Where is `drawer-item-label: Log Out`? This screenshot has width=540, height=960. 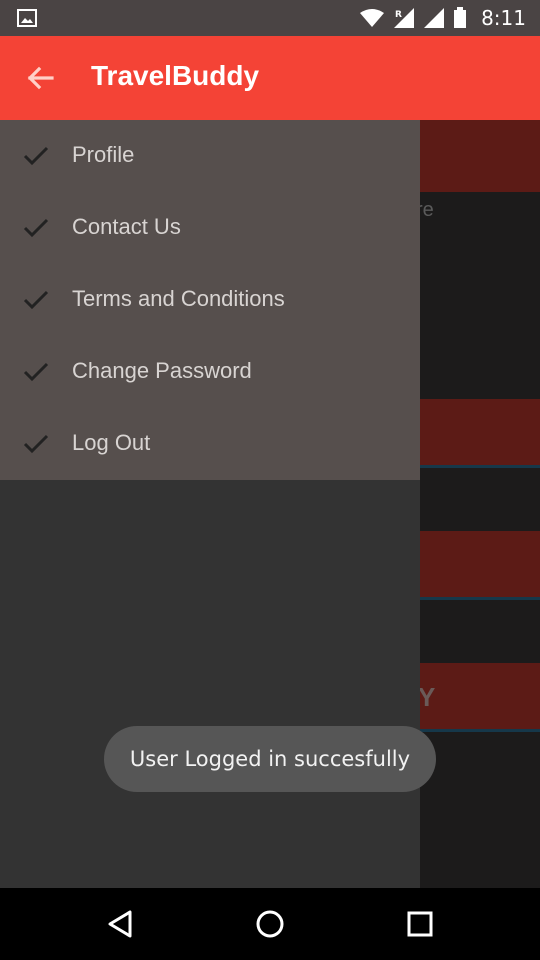 drawer-item-label: Log Out is located at coordinates (111, 442).